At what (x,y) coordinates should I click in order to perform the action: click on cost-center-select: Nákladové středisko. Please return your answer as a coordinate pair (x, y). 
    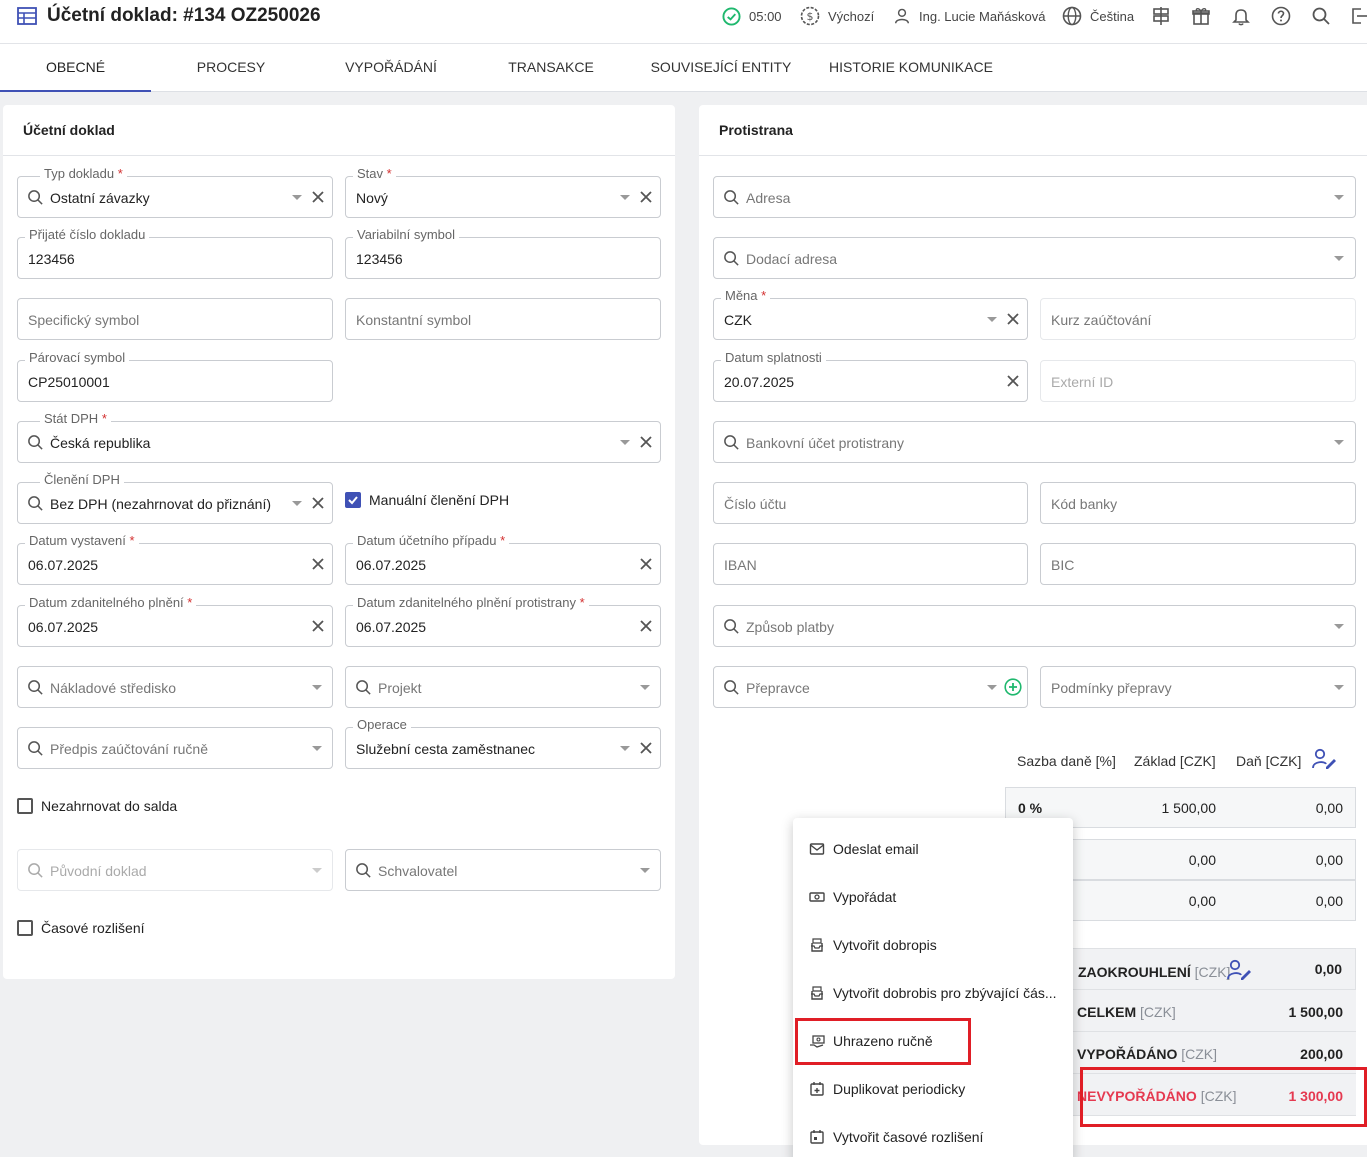
    Looking at the image, I should click on (175, 687).